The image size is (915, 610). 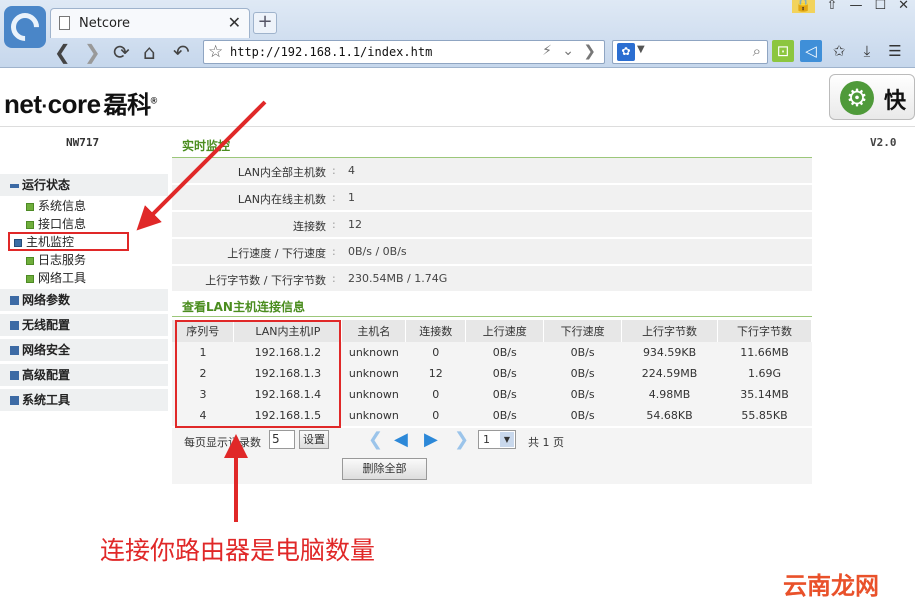 What do you see at coordinates (492, 171) in the screenshot?
I see `info-row: LAN内全部主机数:4` at bounding box center [492, 171].